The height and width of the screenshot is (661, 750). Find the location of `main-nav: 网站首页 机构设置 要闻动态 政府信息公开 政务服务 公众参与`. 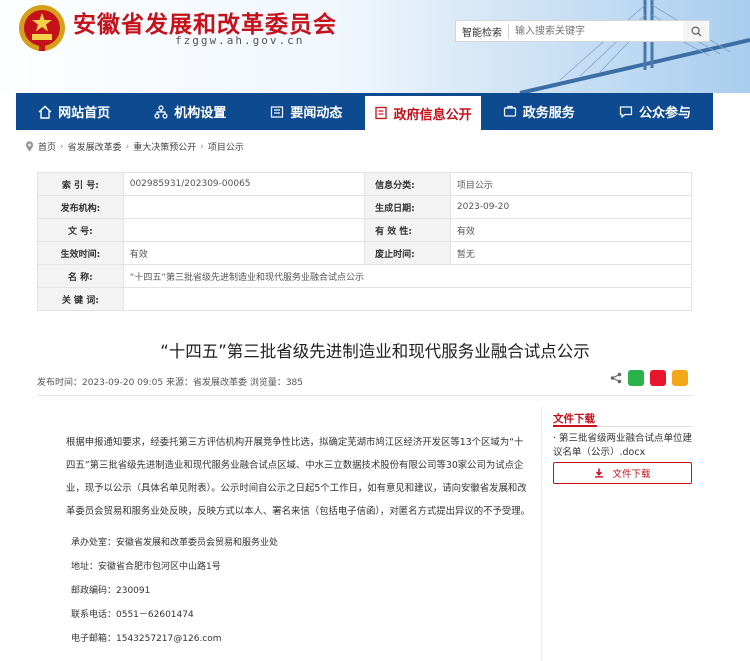

main-nav: 网站首页 机构设置 要闻动态 政府信息公开 政务服务 公众参与 is located at coordinates (364, 111).